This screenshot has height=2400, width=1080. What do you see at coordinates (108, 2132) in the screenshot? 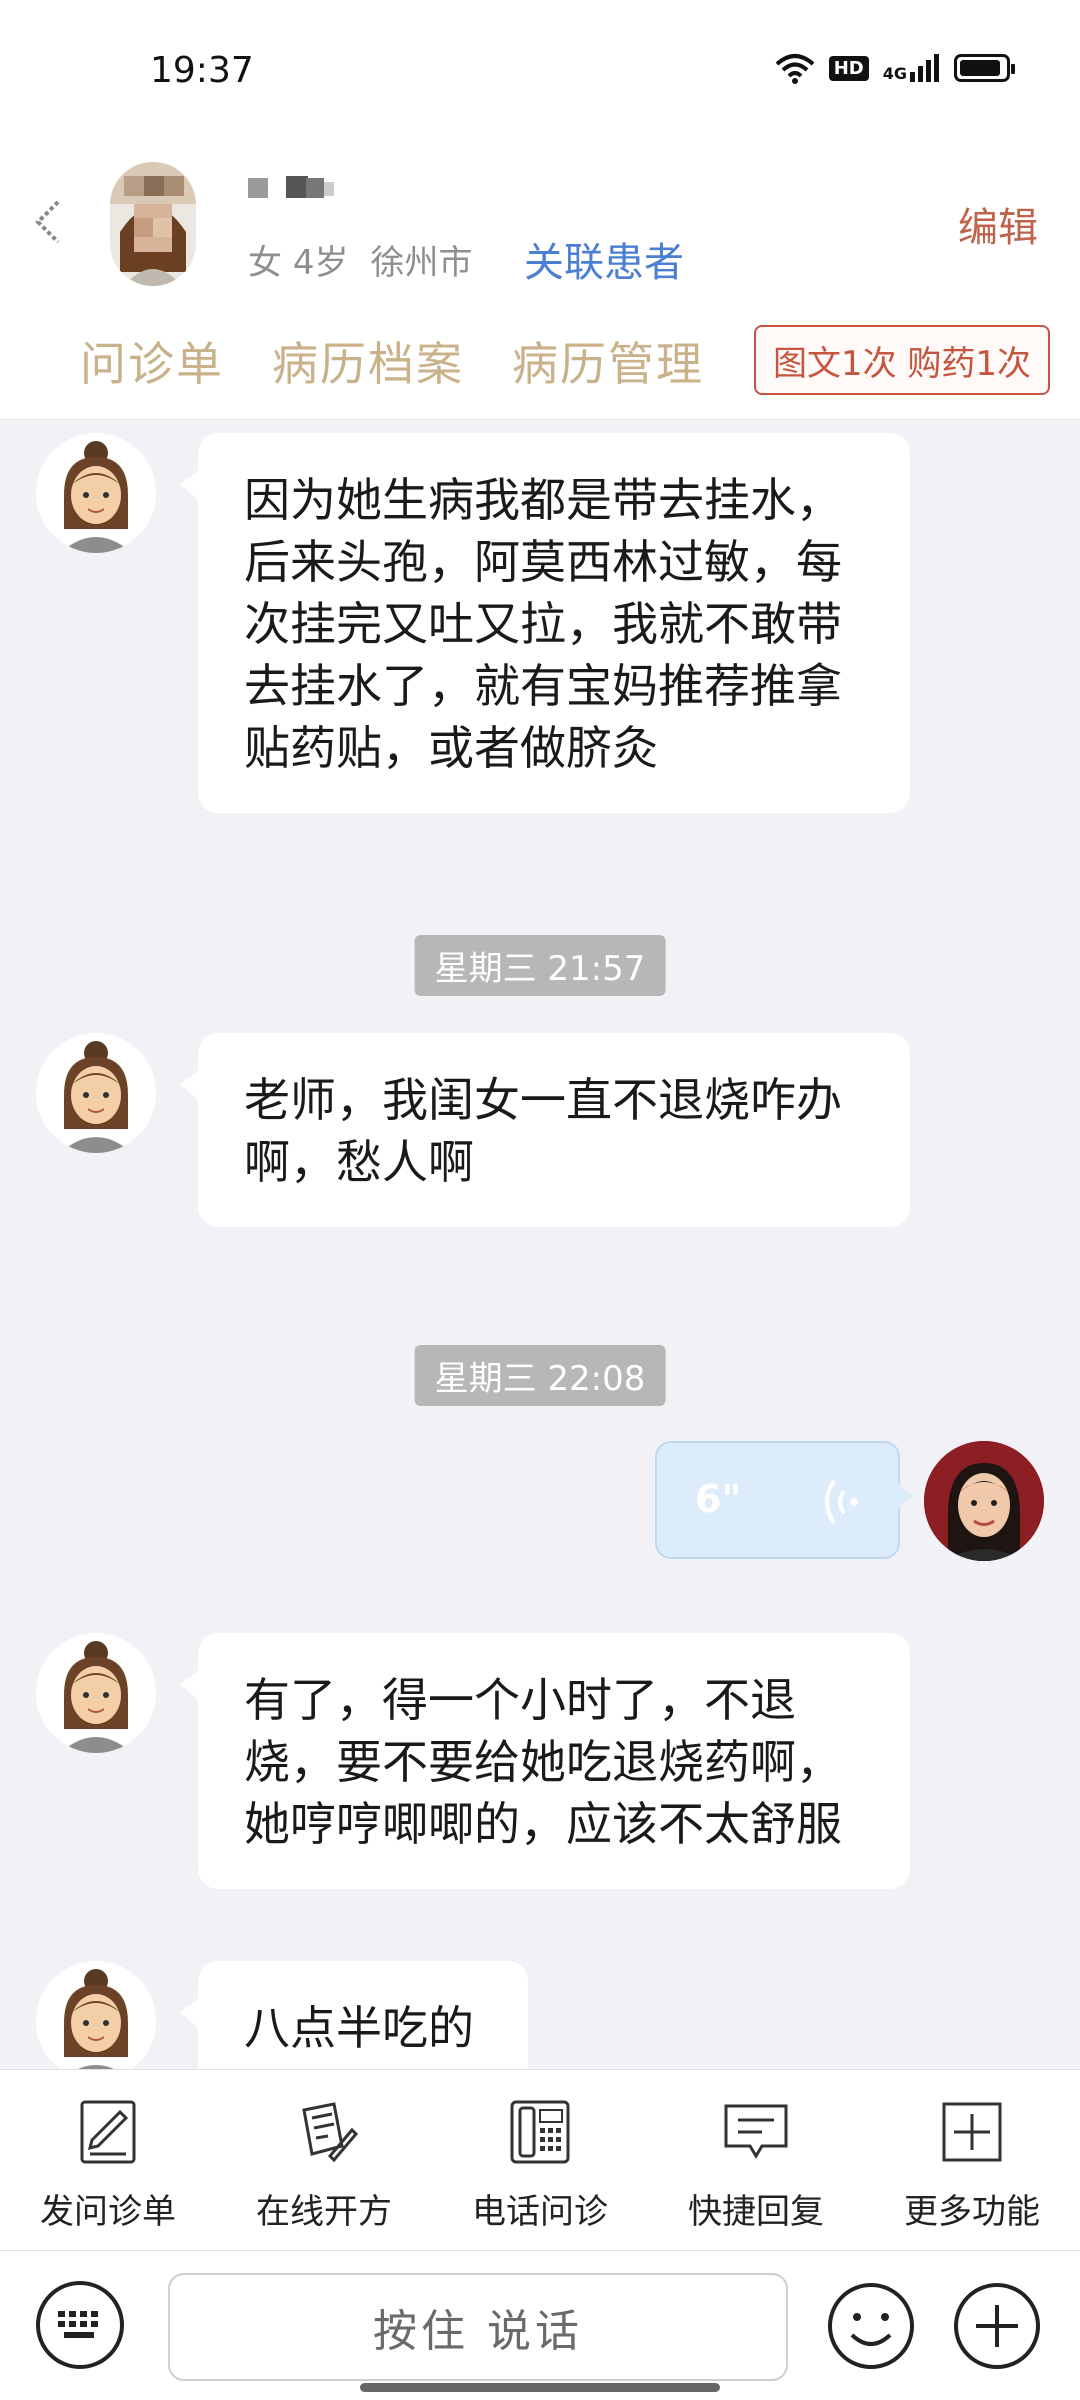
I see `form-edit-icon` at bounding box center [108, 2132].